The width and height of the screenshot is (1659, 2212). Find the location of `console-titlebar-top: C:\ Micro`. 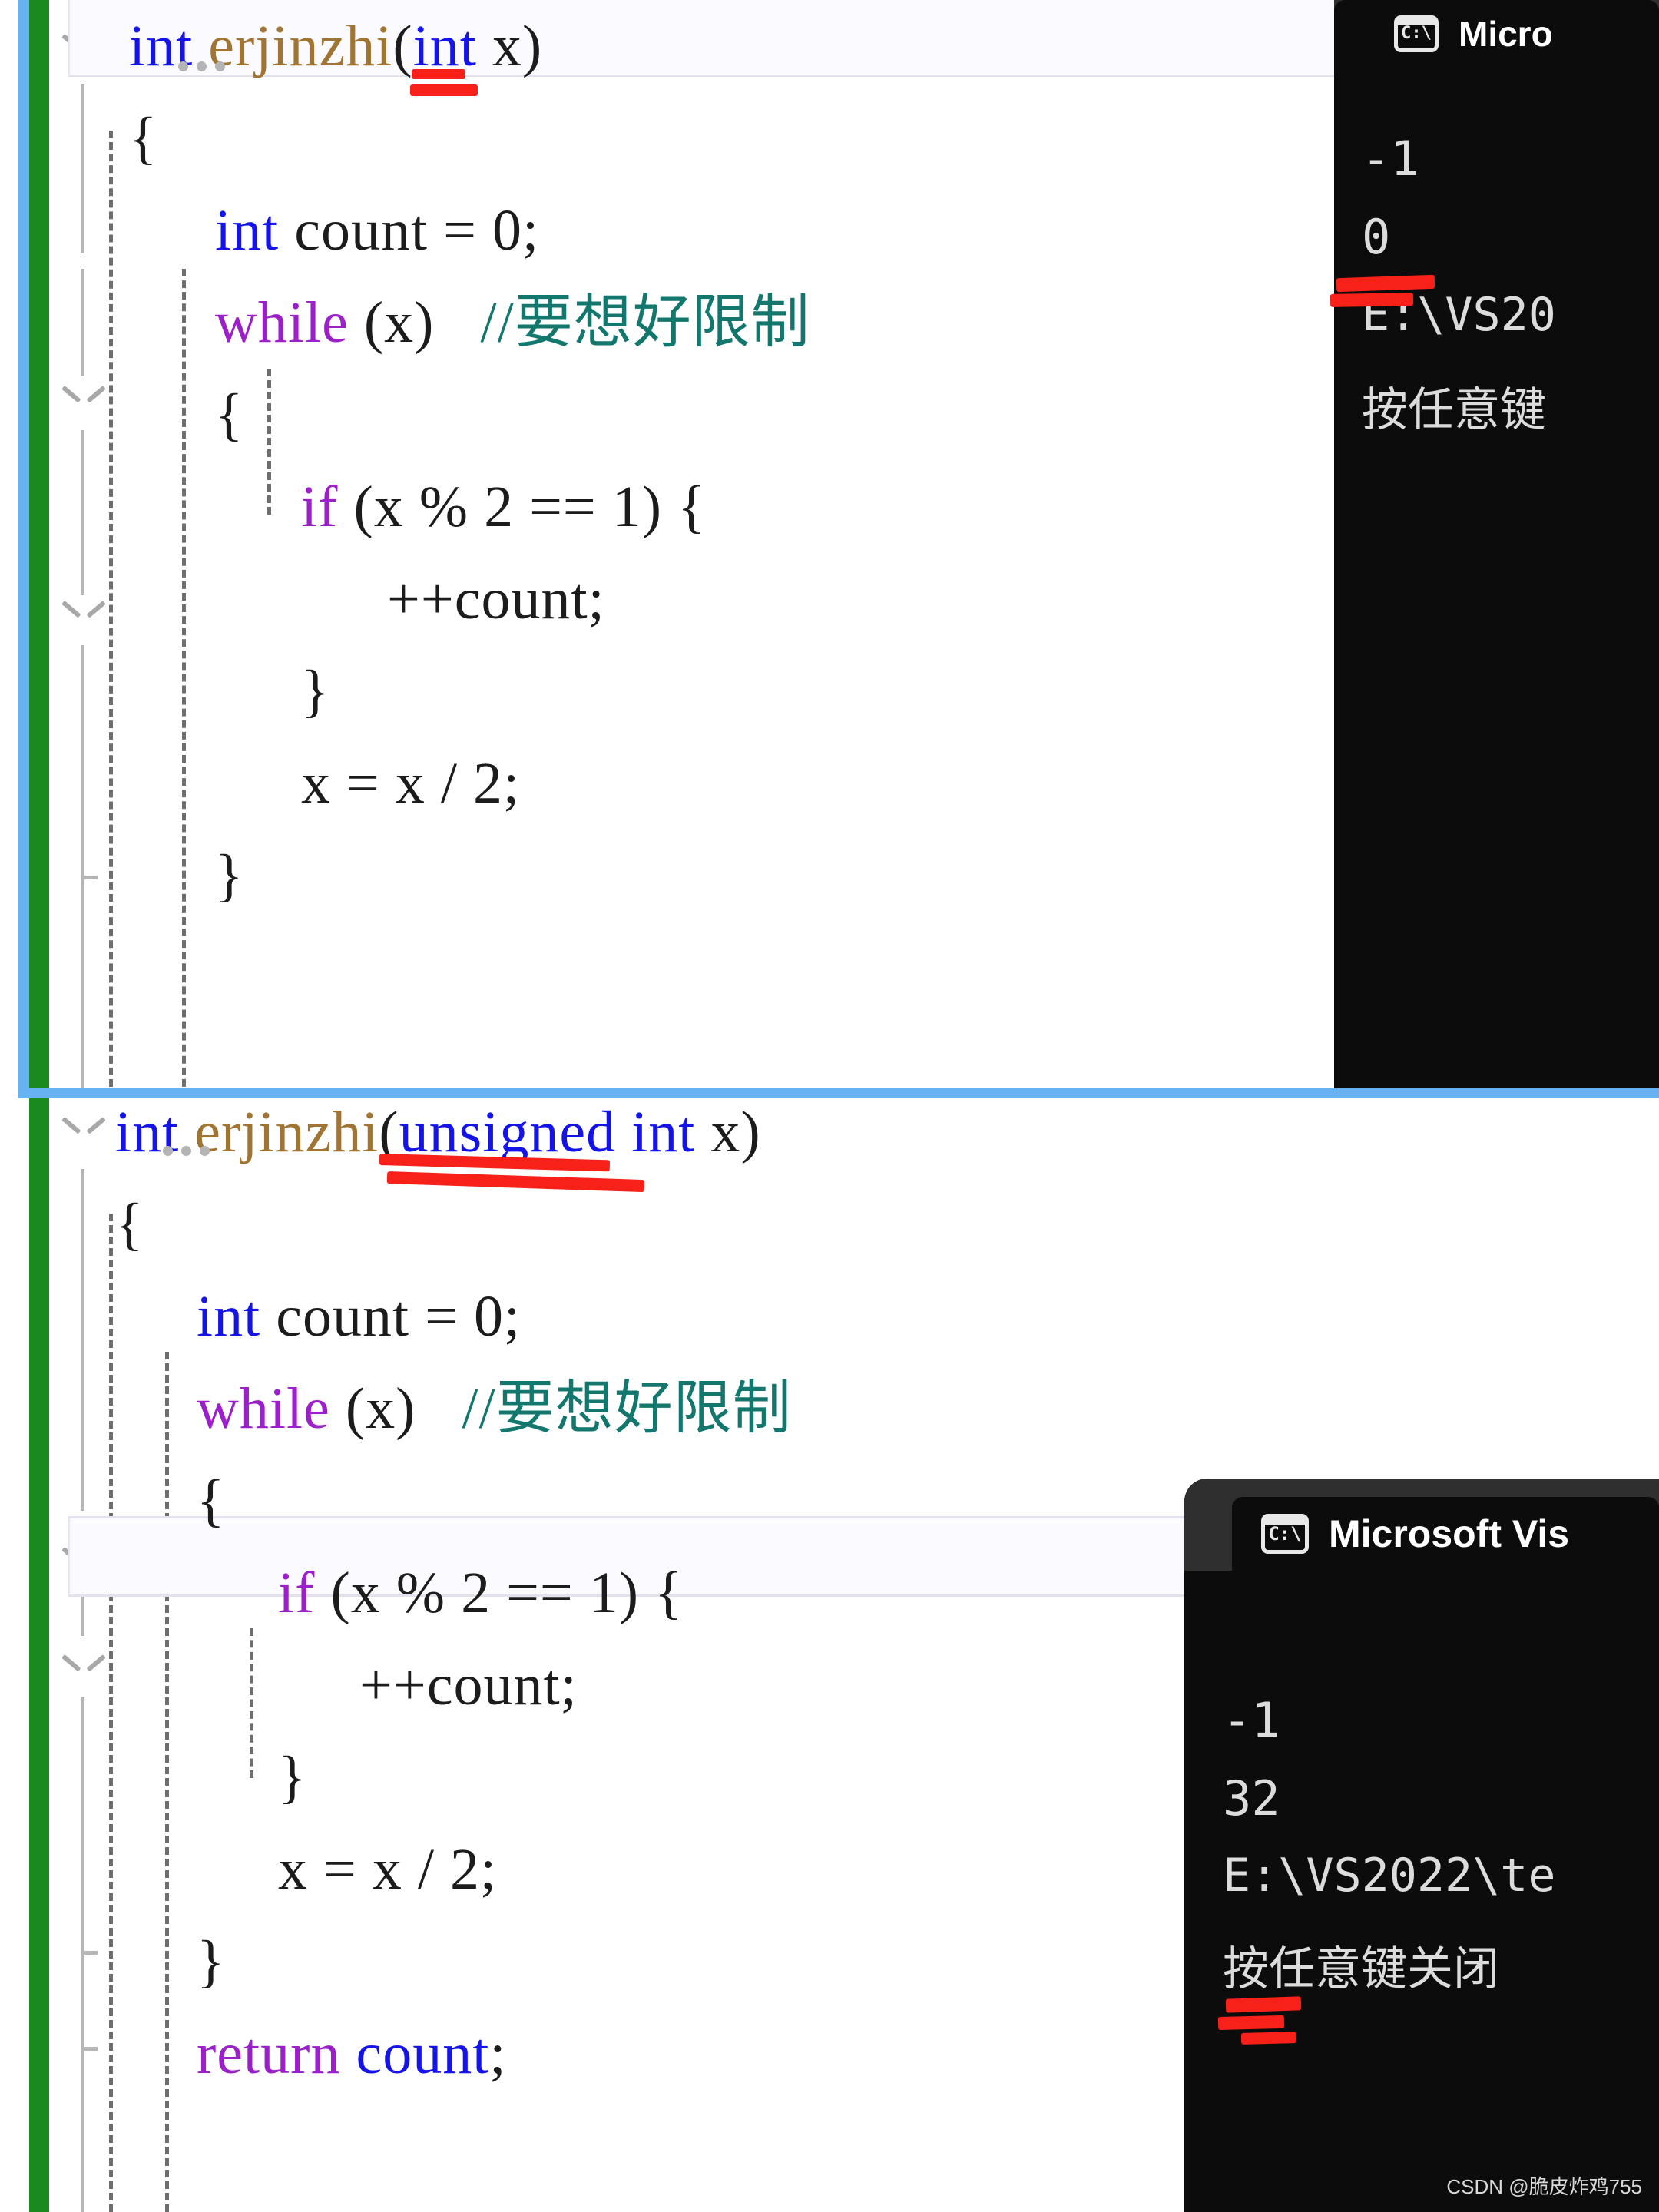

console-titlebar-top: C:\ Micro is located at coordinates (1497, 34).